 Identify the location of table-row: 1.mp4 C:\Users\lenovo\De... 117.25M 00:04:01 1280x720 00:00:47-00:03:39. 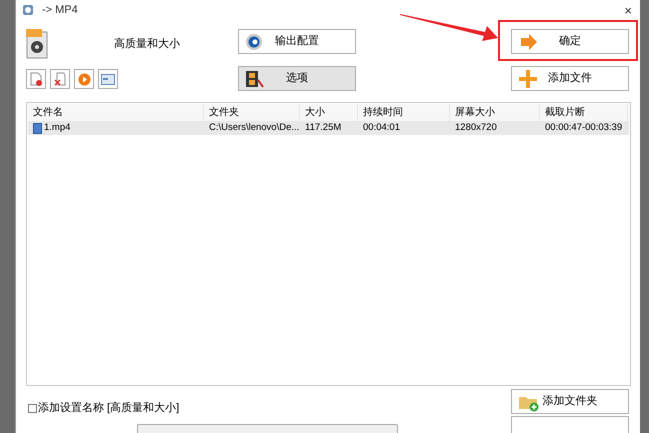
(328, 128).